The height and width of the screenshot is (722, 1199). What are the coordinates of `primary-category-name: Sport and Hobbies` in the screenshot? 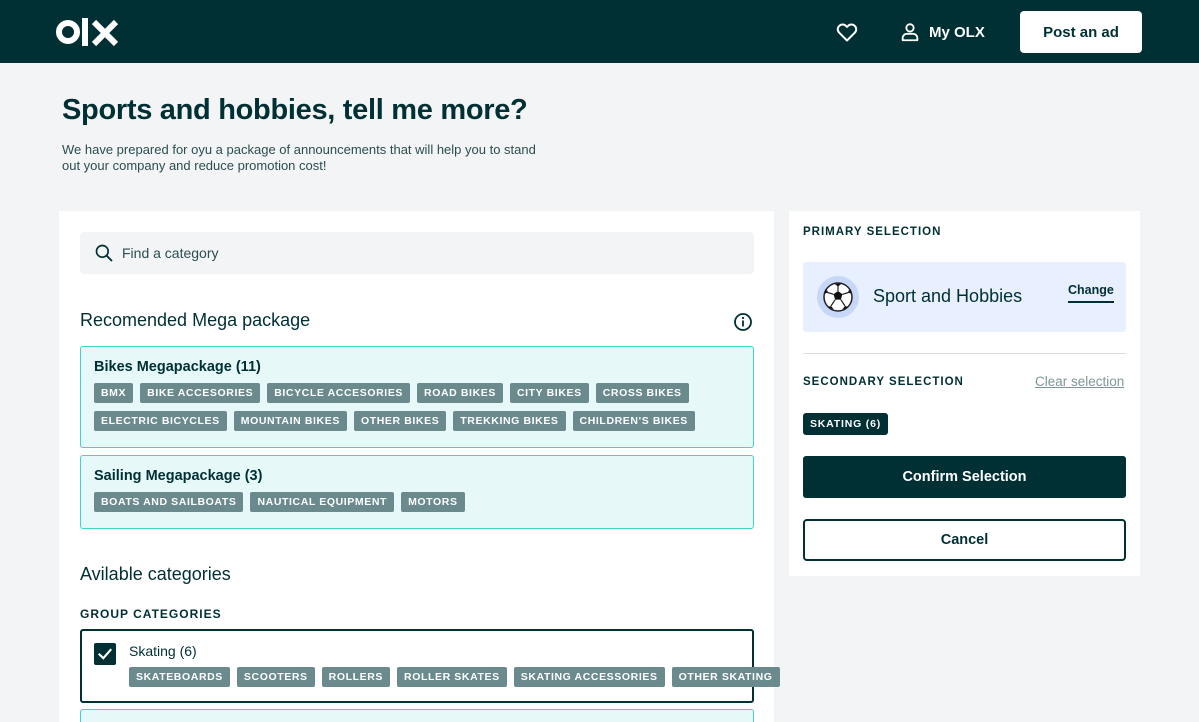 It's located at (948, 296).